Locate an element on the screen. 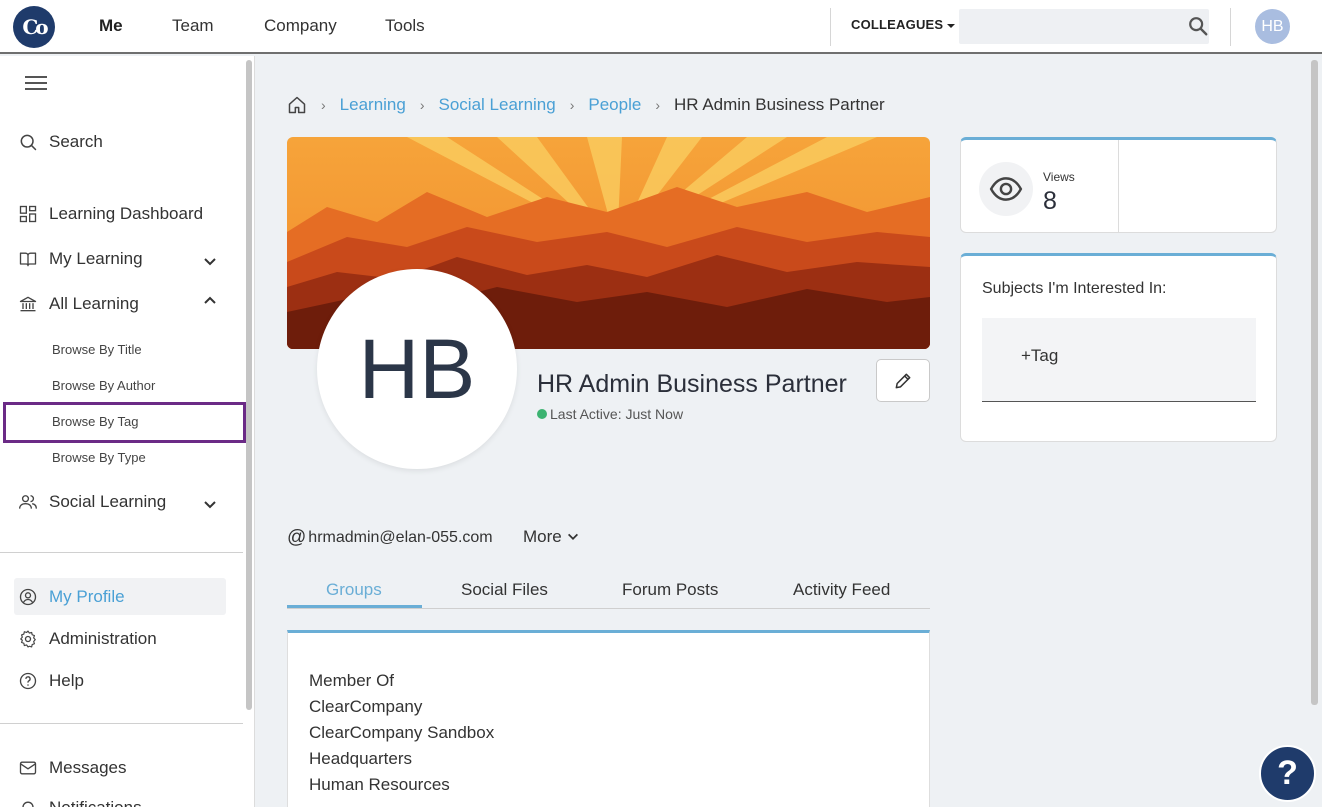 The height and width of the screenshot is (807, 1322). sidebar-item-social-learning: Social Learning is located at coordinates (92, 502).